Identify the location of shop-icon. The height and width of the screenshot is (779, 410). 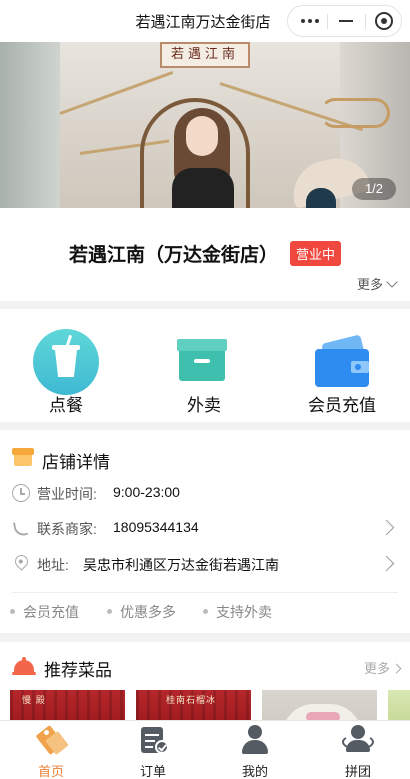
(23, 457).